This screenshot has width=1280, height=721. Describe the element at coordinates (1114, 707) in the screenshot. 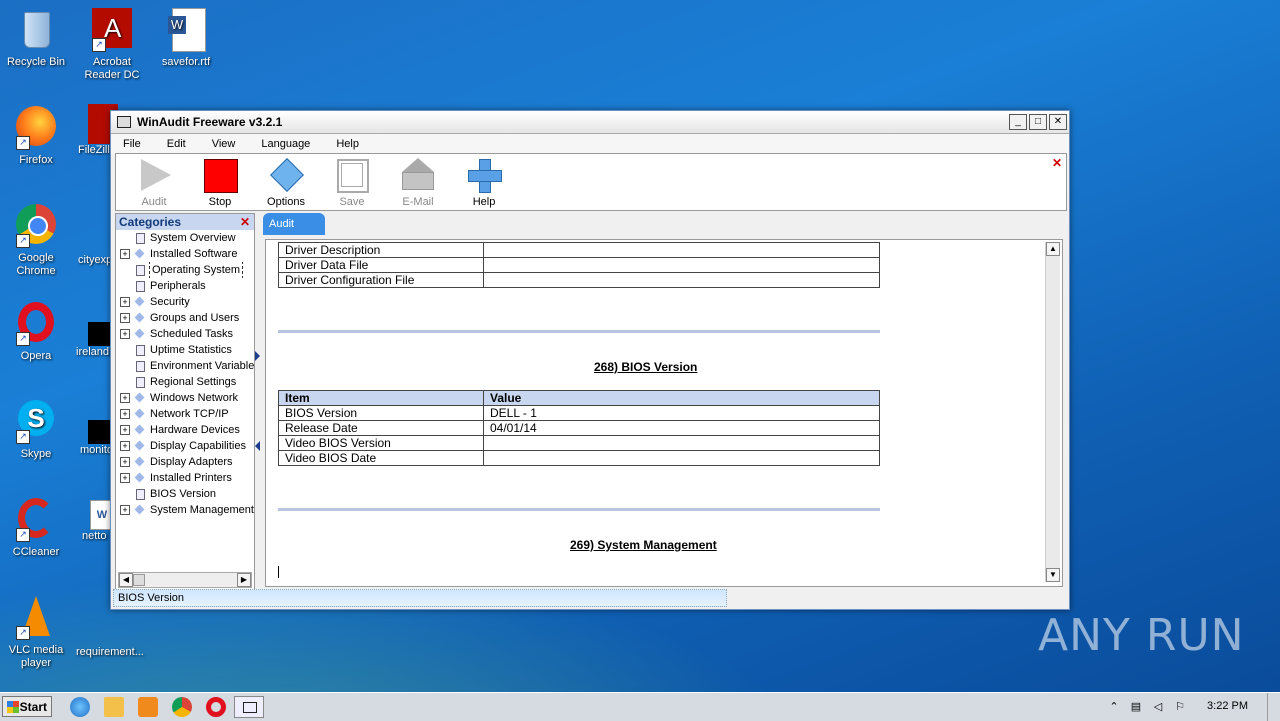

I see `show-hidden-icons-icon: ⌃` at that location.